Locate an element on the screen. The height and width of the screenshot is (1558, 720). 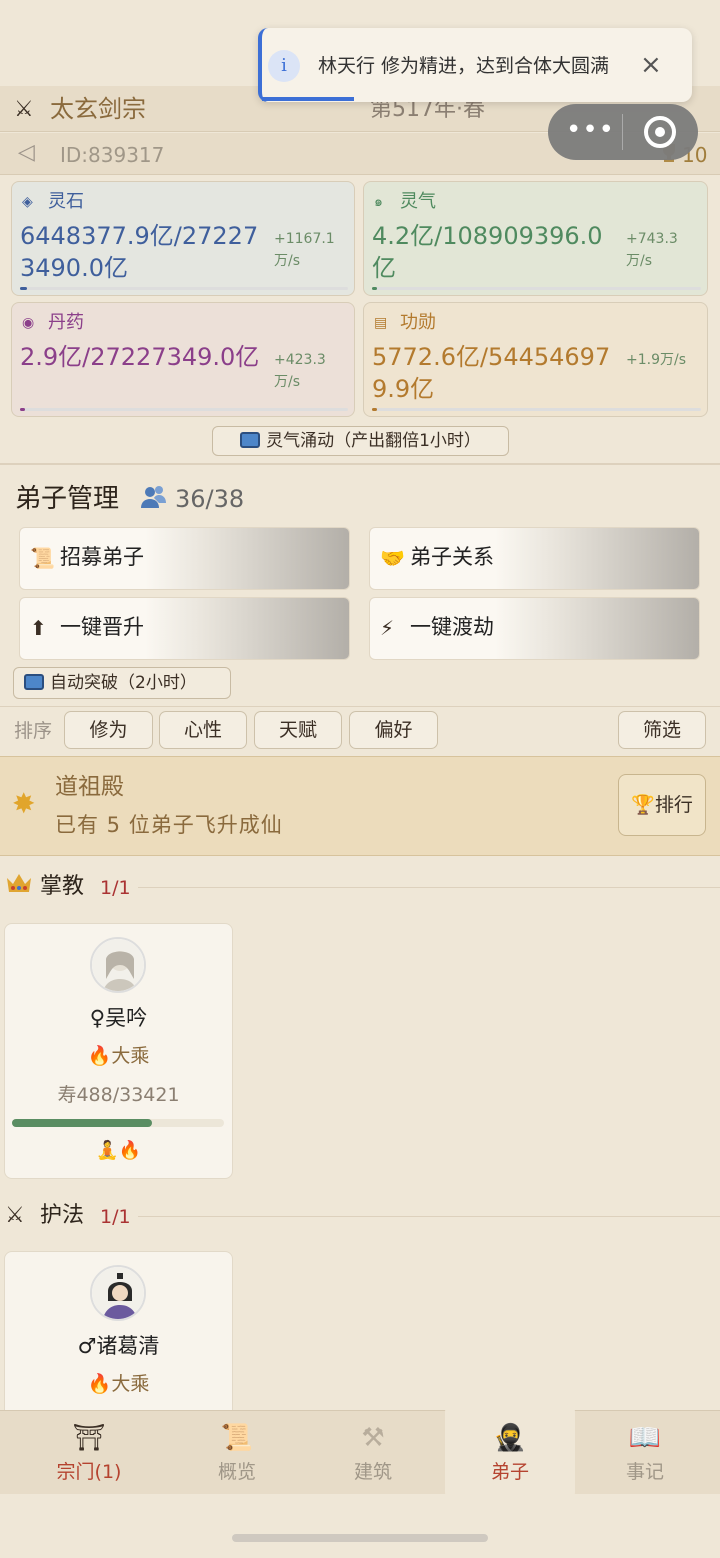
boost-button: 灵气涌动（产出翻倍1小时） is located at coordinates (360, 441).